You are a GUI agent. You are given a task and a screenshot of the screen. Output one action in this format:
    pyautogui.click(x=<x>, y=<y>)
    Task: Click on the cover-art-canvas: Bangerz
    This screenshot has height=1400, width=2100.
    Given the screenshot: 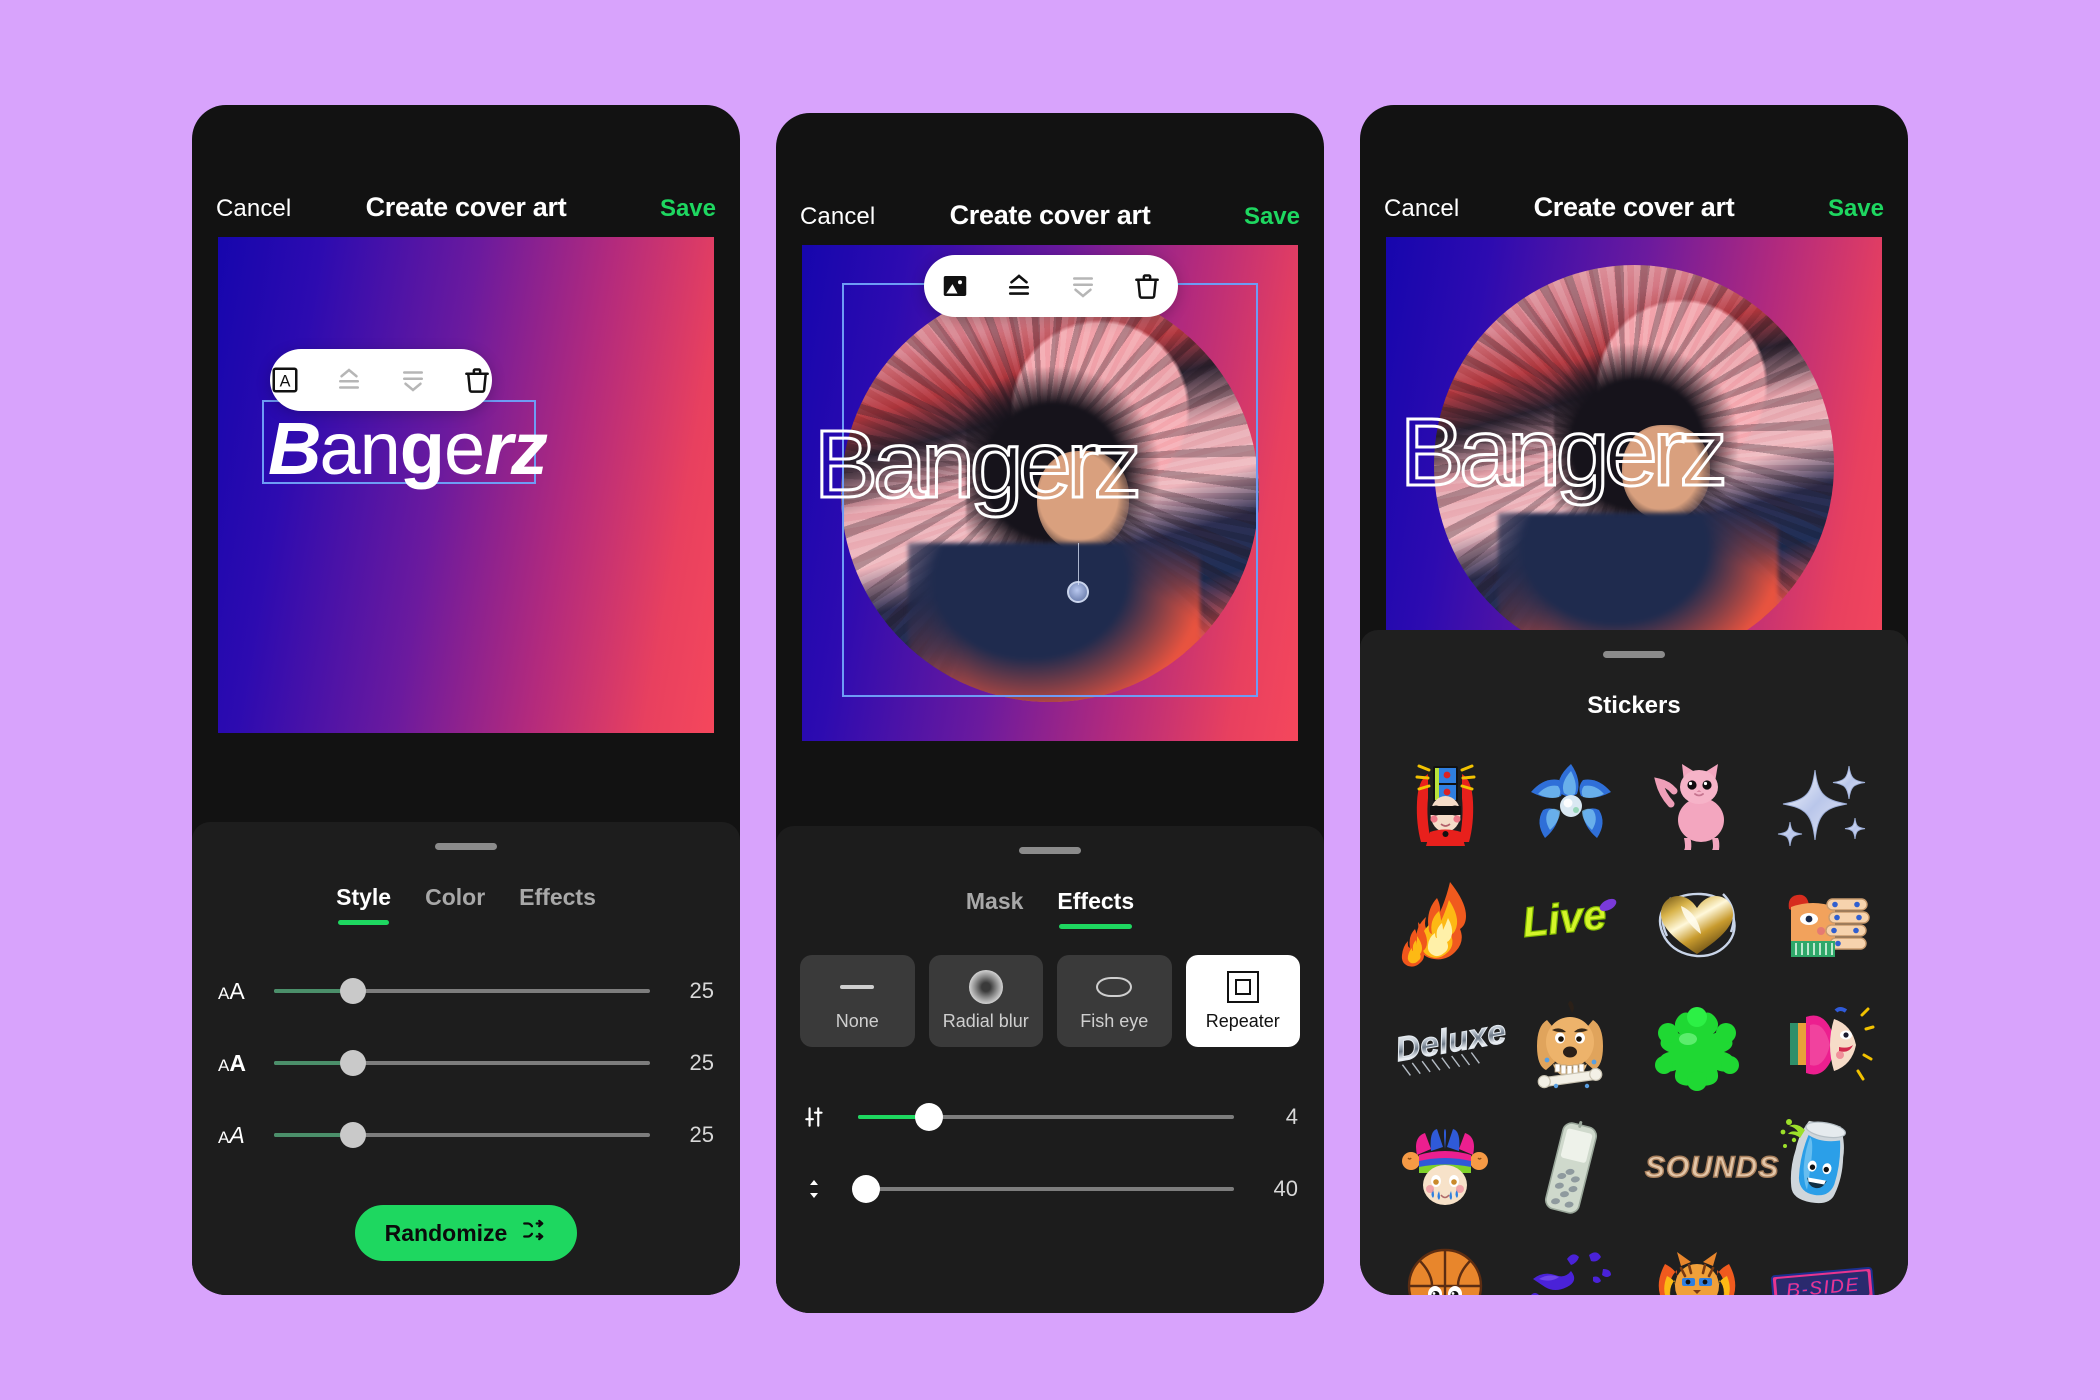 What is the action you would take?
    pyautogui.click(x=1050, y=493)
    